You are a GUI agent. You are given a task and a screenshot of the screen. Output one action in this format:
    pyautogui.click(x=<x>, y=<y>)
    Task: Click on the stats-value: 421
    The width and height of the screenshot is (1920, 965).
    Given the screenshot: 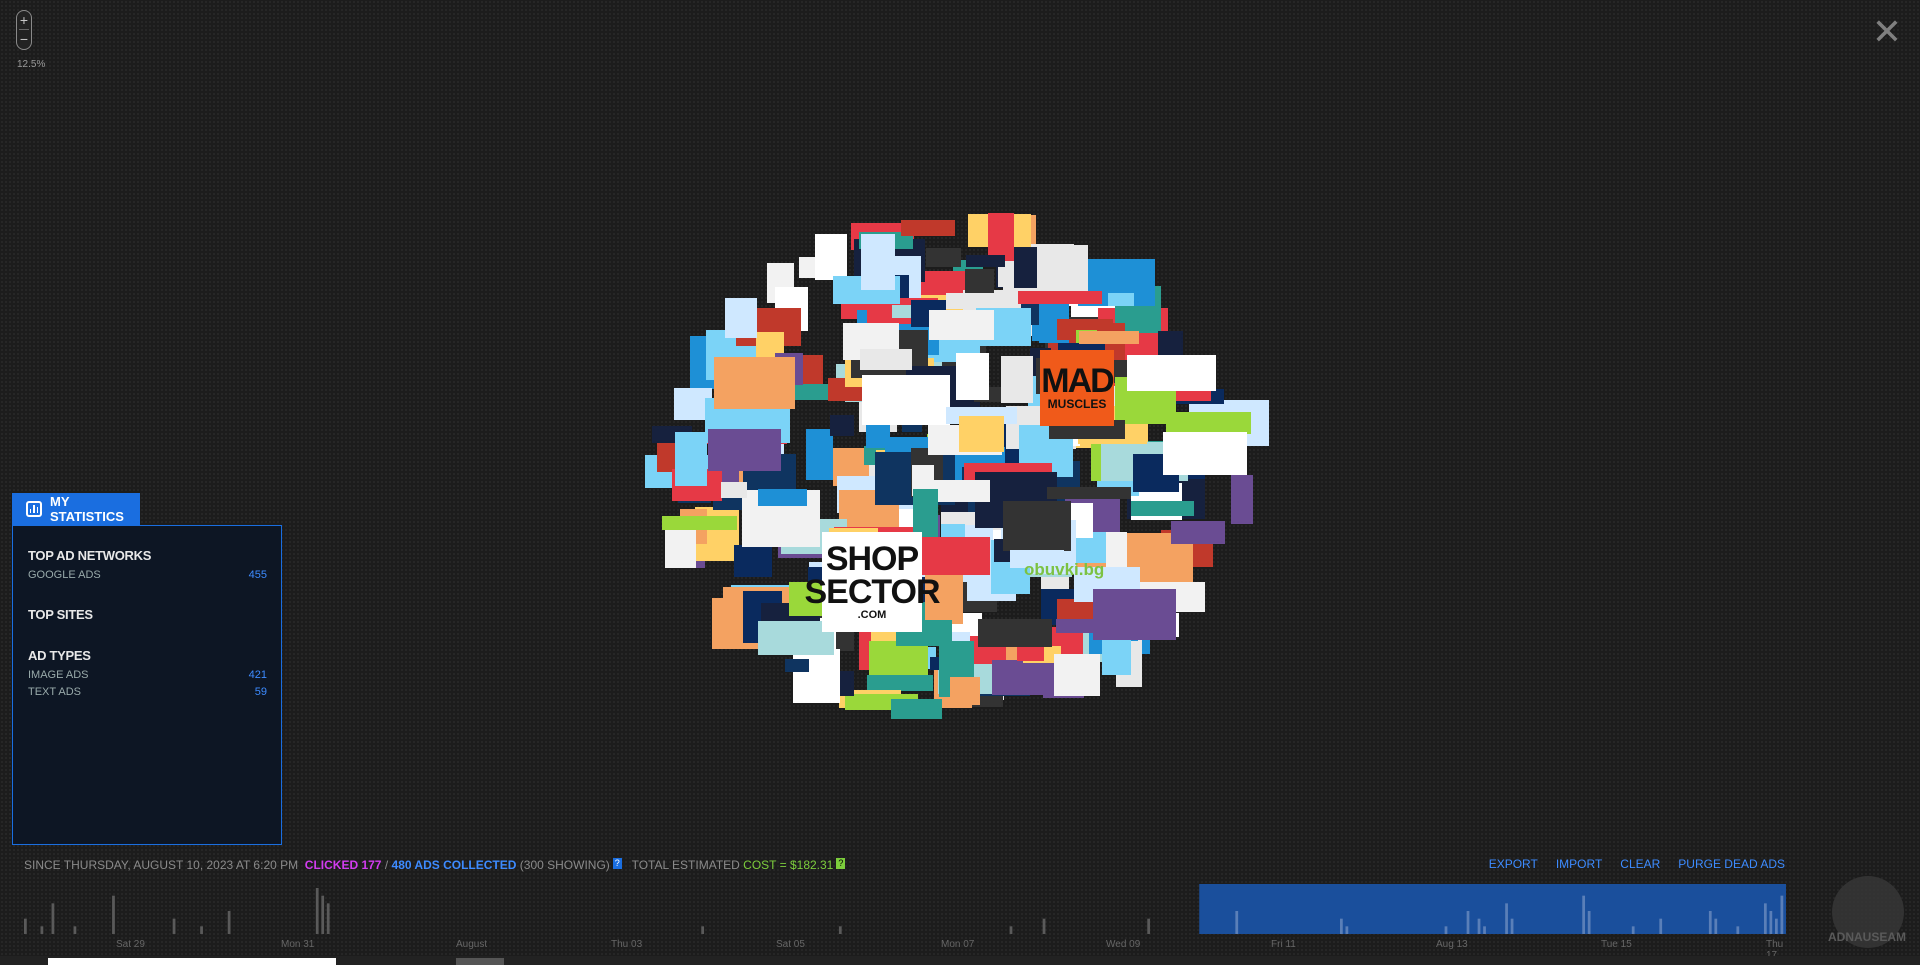 What is the action you would take?
    pyautogui.click(x=257, y=675)
    